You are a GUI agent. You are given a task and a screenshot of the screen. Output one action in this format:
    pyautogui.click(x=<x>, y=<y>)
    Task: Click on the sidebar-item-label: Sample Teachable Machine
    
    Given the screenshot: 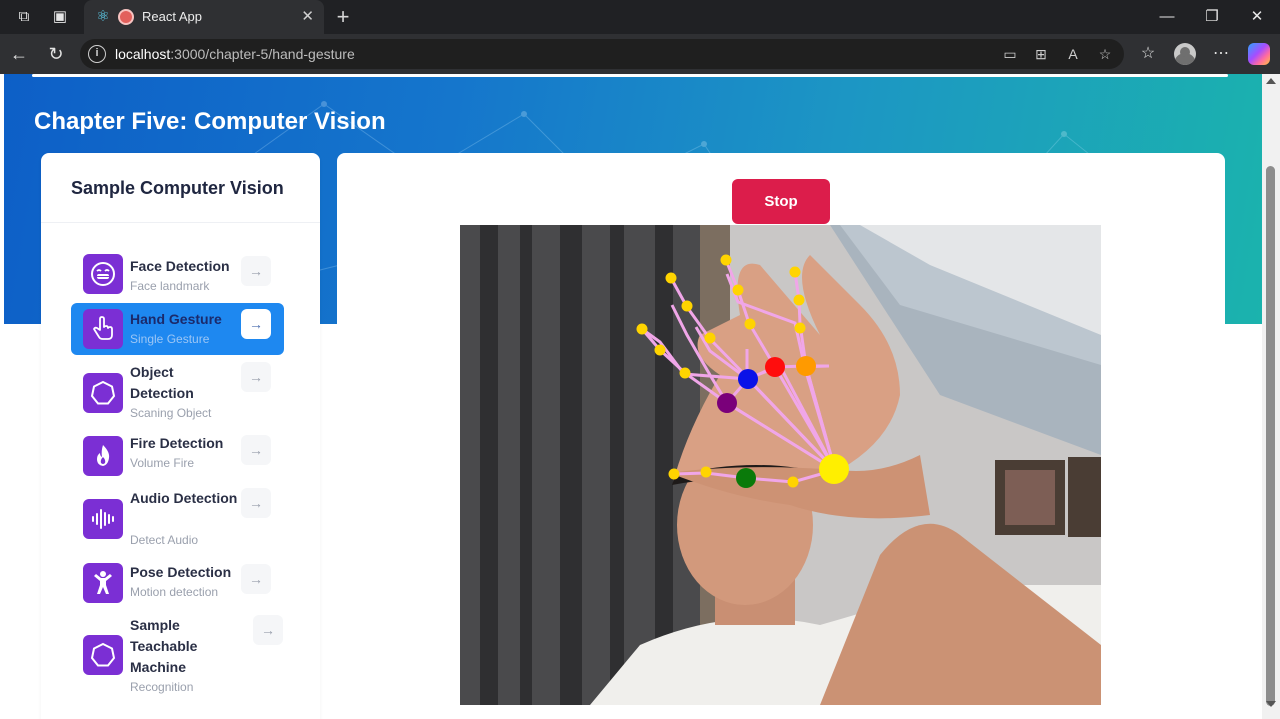 What is the action you would take?
    pyautogui.click(x=164, y=646)
    